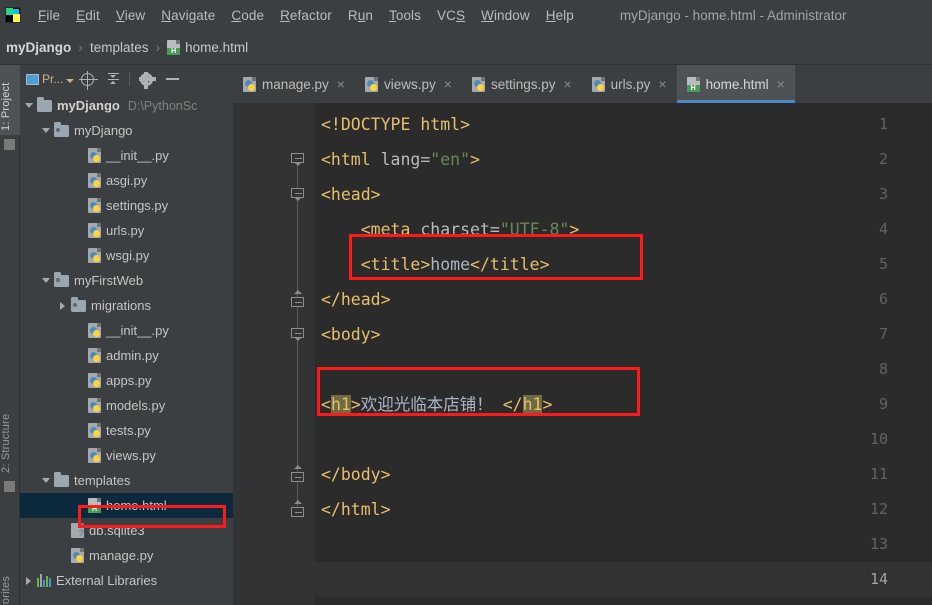 The width and height of the screenshot is (932, 605). Describe the element at coordinates (137, 330) in the screenshot. I see `tree-item-label: __init__.py` at that location.